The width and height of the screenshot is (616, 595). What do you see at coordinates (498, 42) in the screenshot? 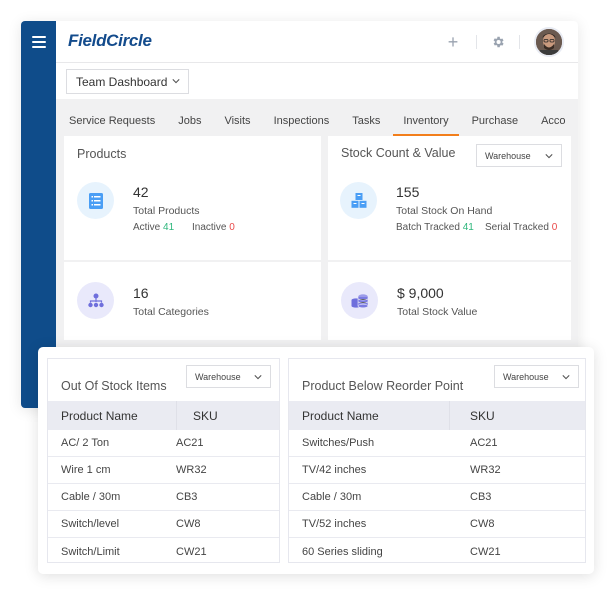
I see `gear-icon` at bounding box center [498, 42].